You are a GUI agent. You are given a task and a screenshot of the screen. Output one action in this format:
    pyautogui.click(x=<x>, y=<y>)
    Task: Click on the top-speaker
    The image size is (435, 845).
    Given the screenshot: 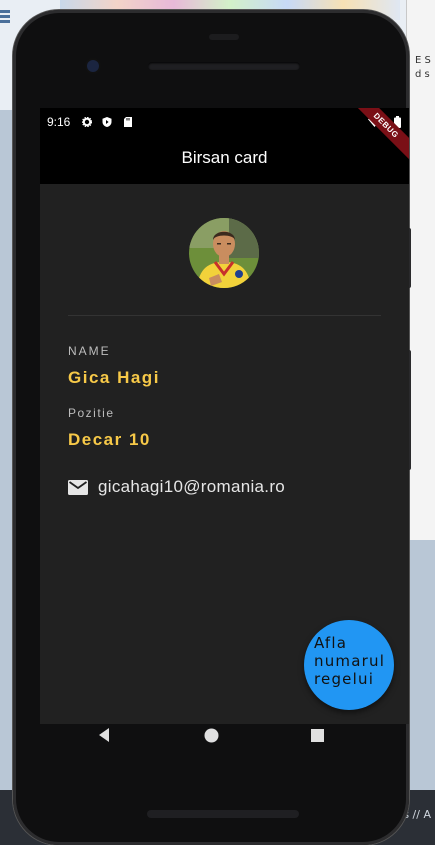 What is the action you would take?
    pyautogui.click(x=224, y=66)
    